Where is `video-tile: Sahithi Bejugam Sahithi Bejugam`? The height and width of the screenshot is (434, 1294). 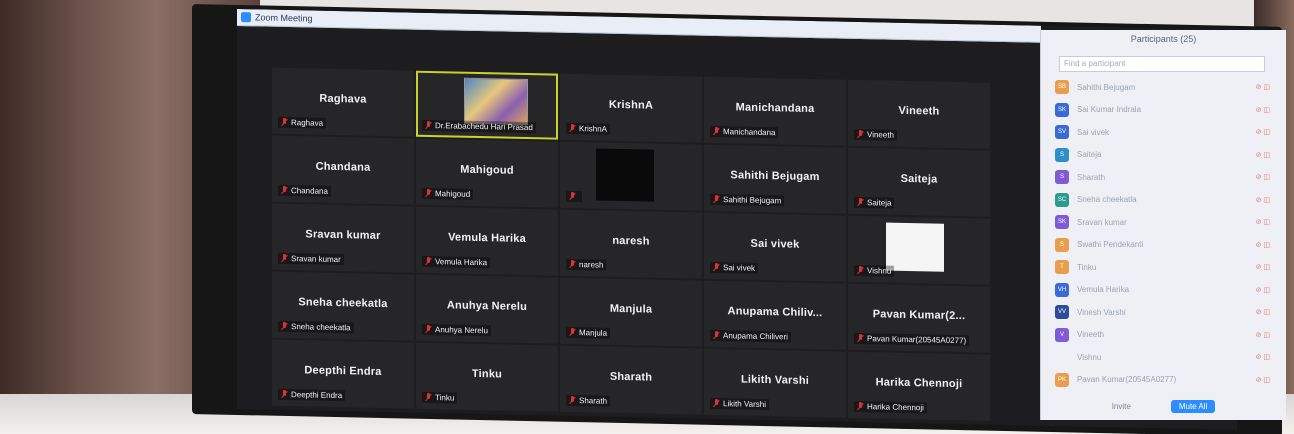
video-tile: Sahithi Bejugam Sahithi Bejugam is located at coordinates (775, 179).